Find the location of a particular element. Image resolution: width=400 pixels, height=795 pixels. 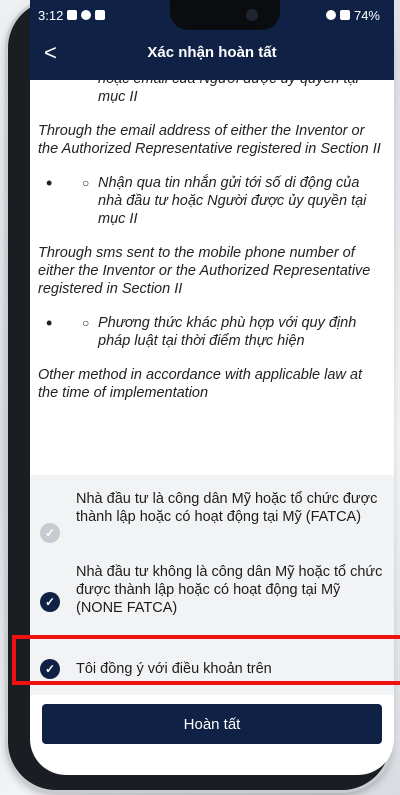

gallery-icon is located at coordinates (72, 15).